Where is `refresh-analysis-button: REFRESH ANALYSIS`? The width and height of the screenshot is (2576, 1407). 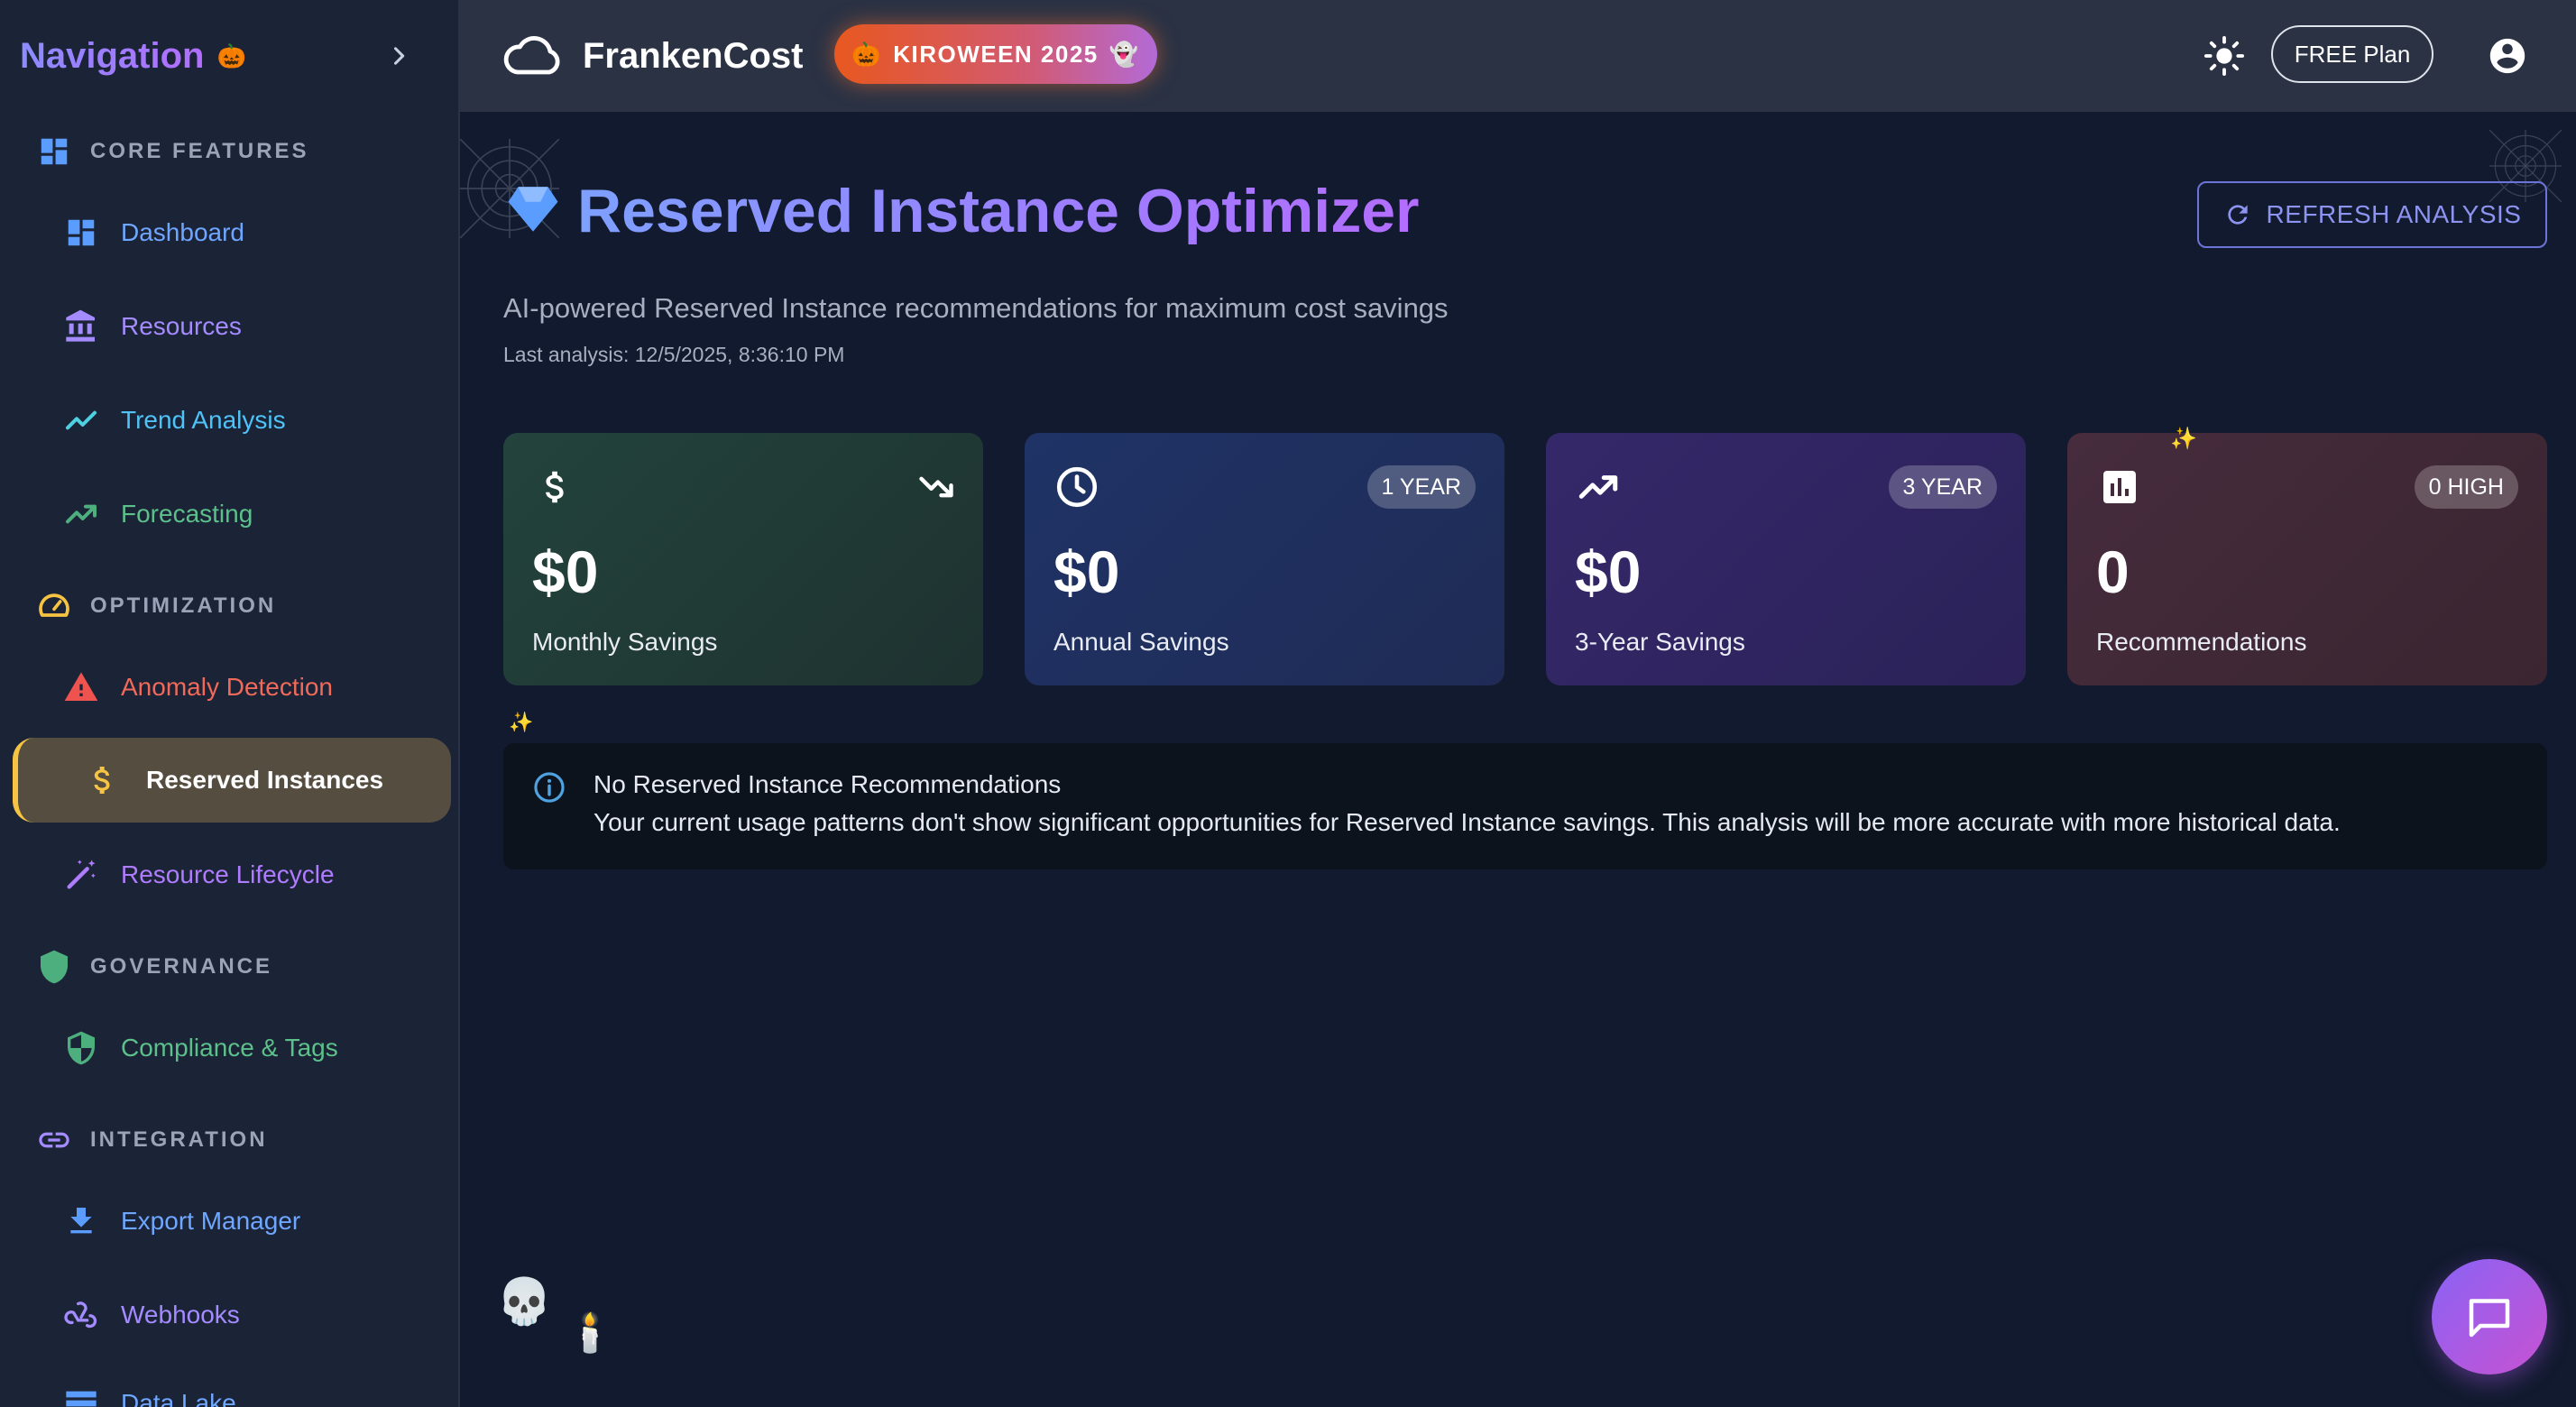 refresh-analysis-button: REFRESH ANALYSIS is located at coordinates (2372, 214).